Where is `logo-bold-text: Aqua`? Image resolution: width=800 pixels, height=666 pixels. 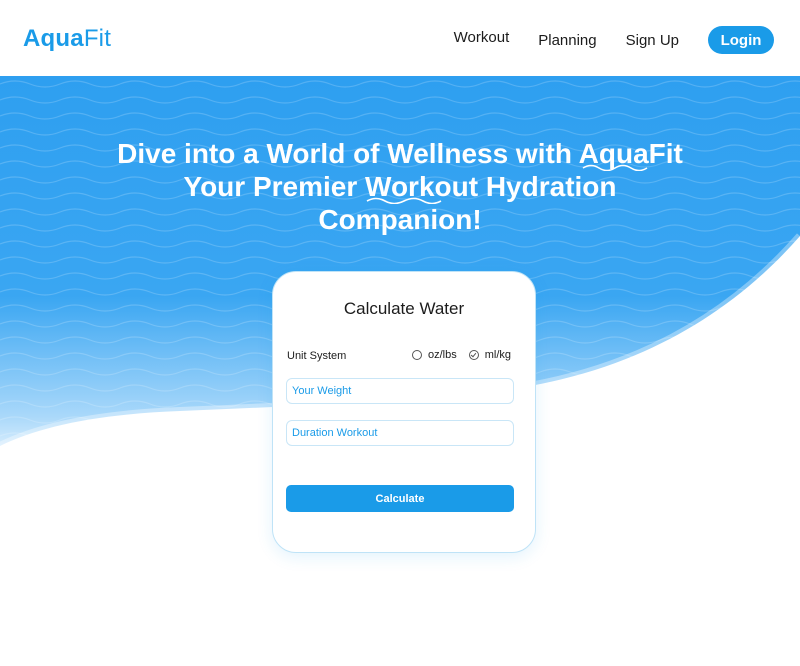
logo-bold-text: Aqua is located at coordinates (53, 38).